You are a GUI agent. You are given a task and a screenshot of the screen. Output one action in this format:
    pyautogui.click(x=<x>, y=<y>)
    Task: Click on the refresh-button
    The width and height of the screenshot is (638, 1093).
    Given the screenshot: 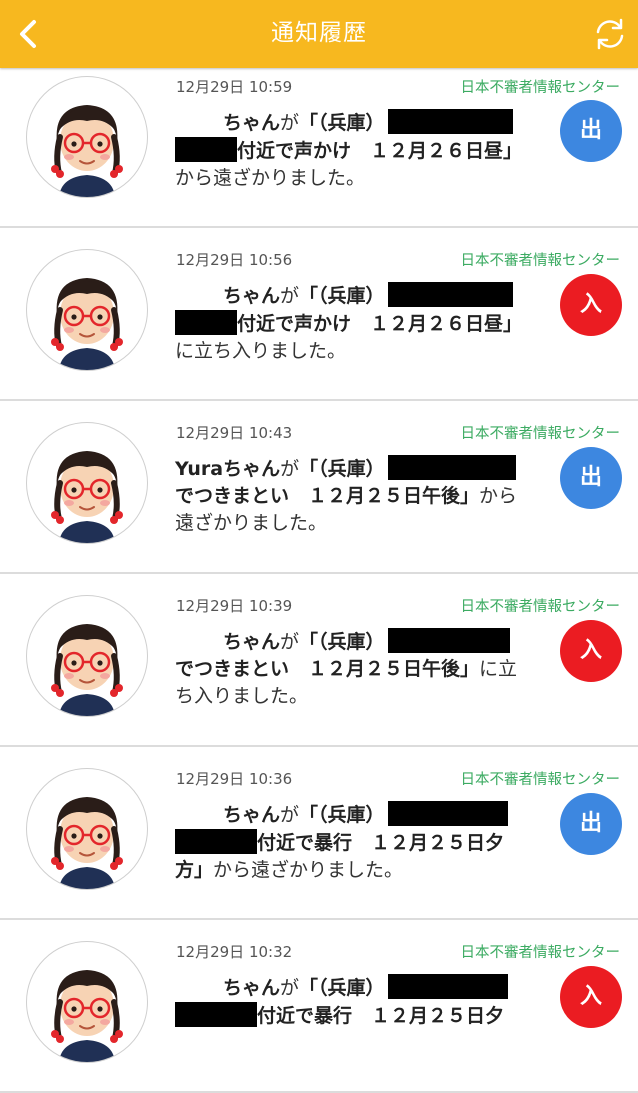 What is the action you would take?
    pyautogui.click(x=610, y=34)
    